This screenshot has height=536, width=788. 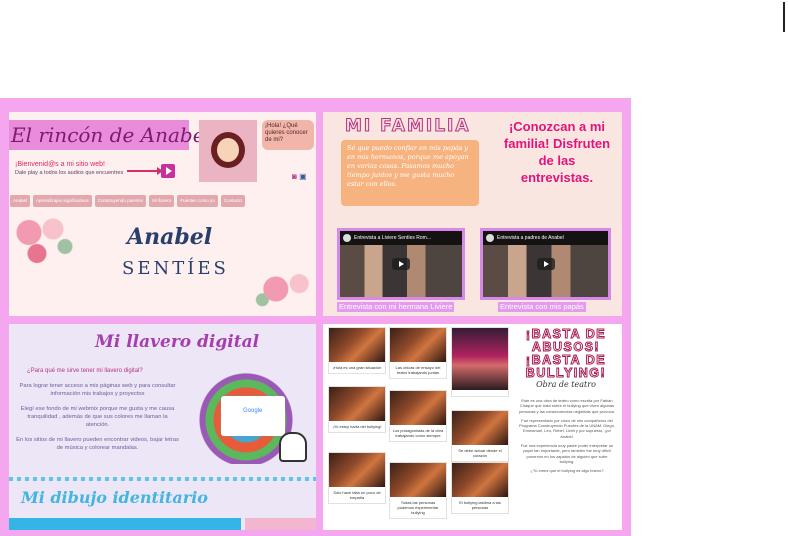 What do you see at coordinates (542, 307) in the screenshot?
I see `video-caption: Entrevista con mis papás` at bounding box center [542, 307].